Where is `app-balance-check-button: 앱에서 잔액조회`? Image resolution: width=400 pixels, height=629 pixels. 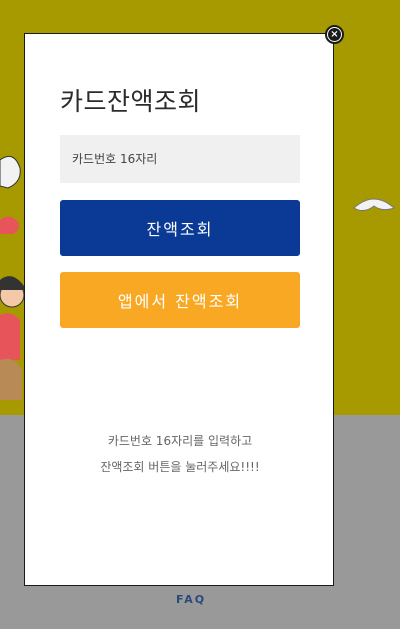
app-balance-check-button: 앱에서 잔액조회 is located at coordinates (180, 300).